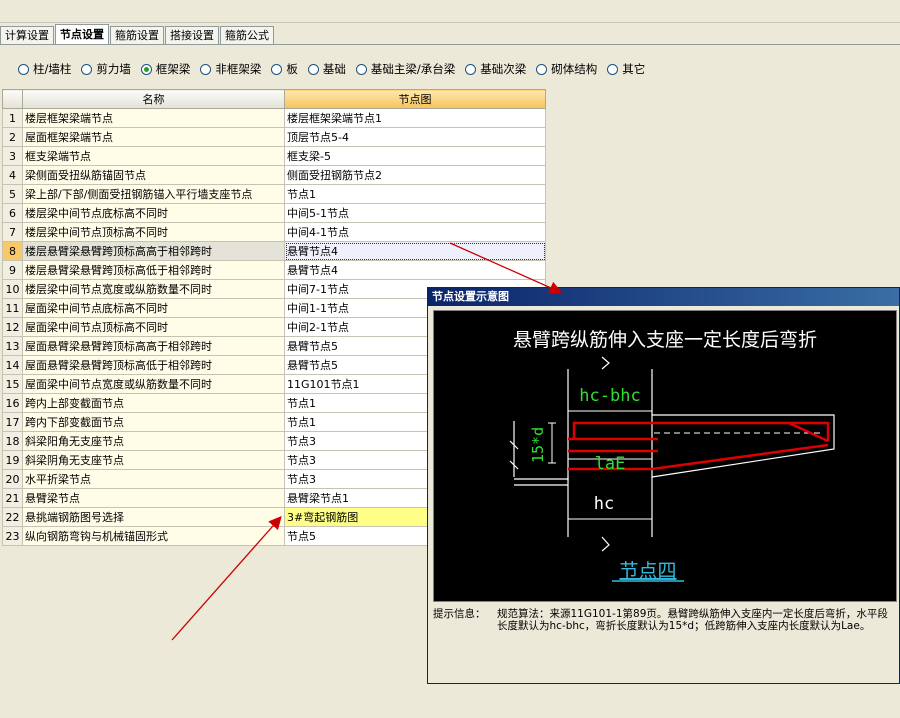 This screenshot has width=900, height=718. What do you see at coordinates (610, 519) in the screenshot?
I see `dimension-hc` at bounding box center [610, 519].